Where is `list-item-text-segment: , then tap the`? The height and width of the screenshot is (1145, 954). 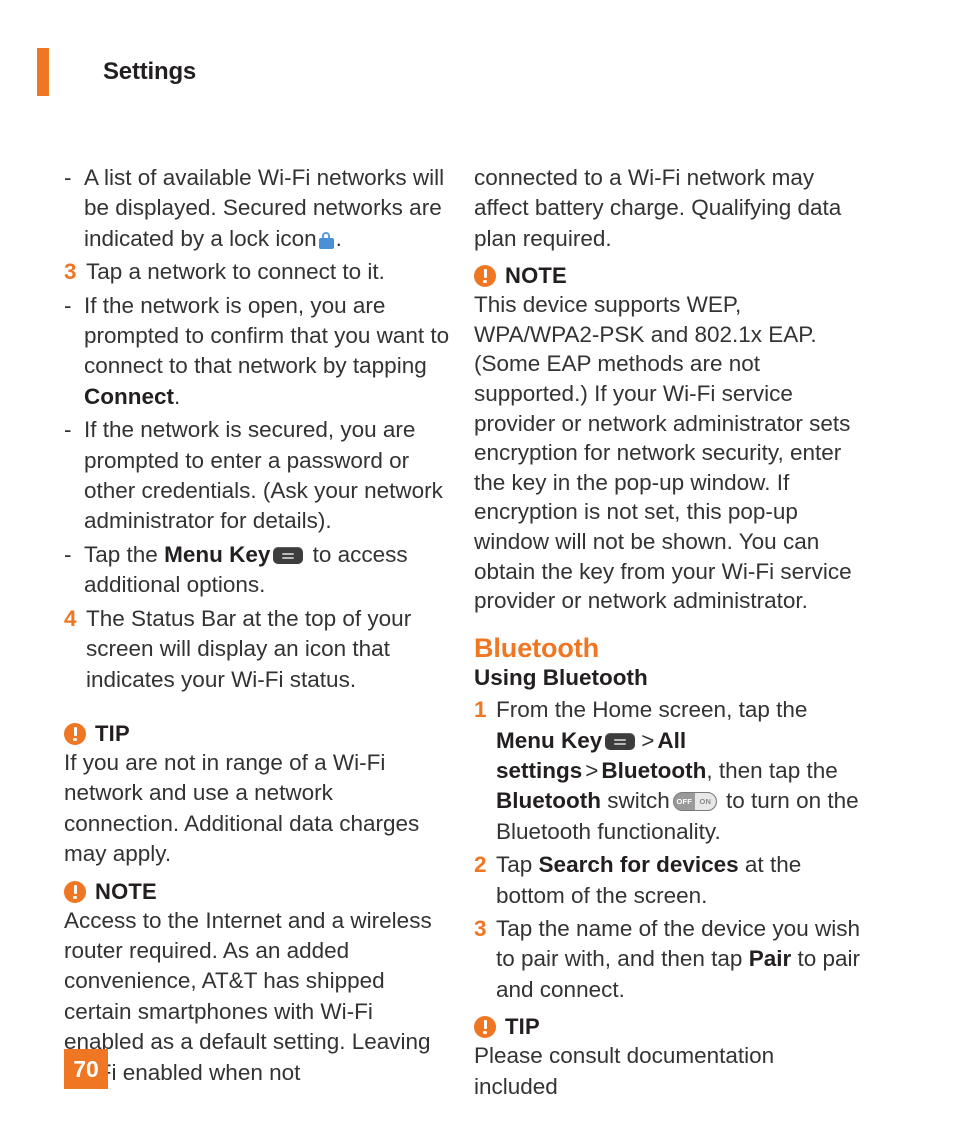
list-item-text-segment: , then tap the is located at coordinates (772, 770).